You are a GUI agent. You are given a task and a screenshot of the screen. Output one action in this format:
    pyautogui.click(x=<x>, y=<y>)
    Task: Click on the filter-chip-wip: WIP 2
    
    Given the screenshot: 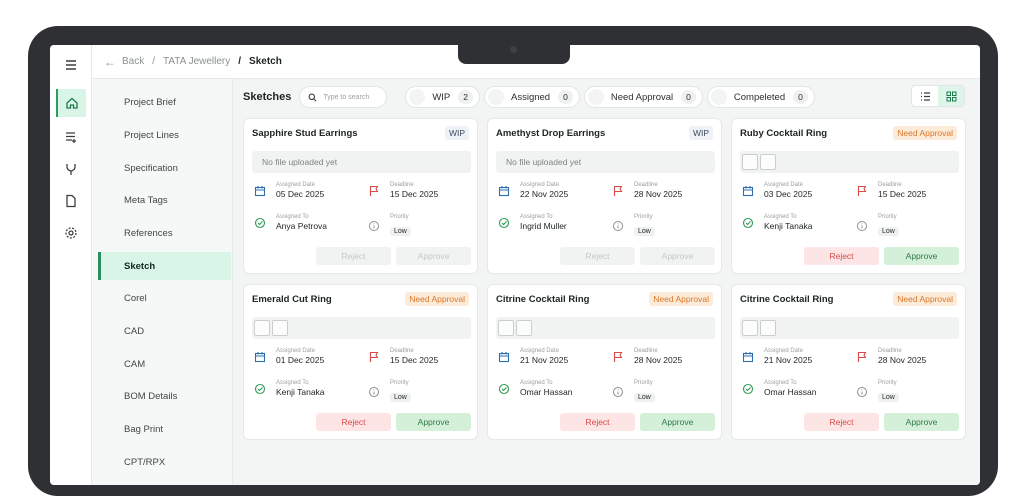 What is the action you would take?
    pyautogui.click(x=442, y=97)
    